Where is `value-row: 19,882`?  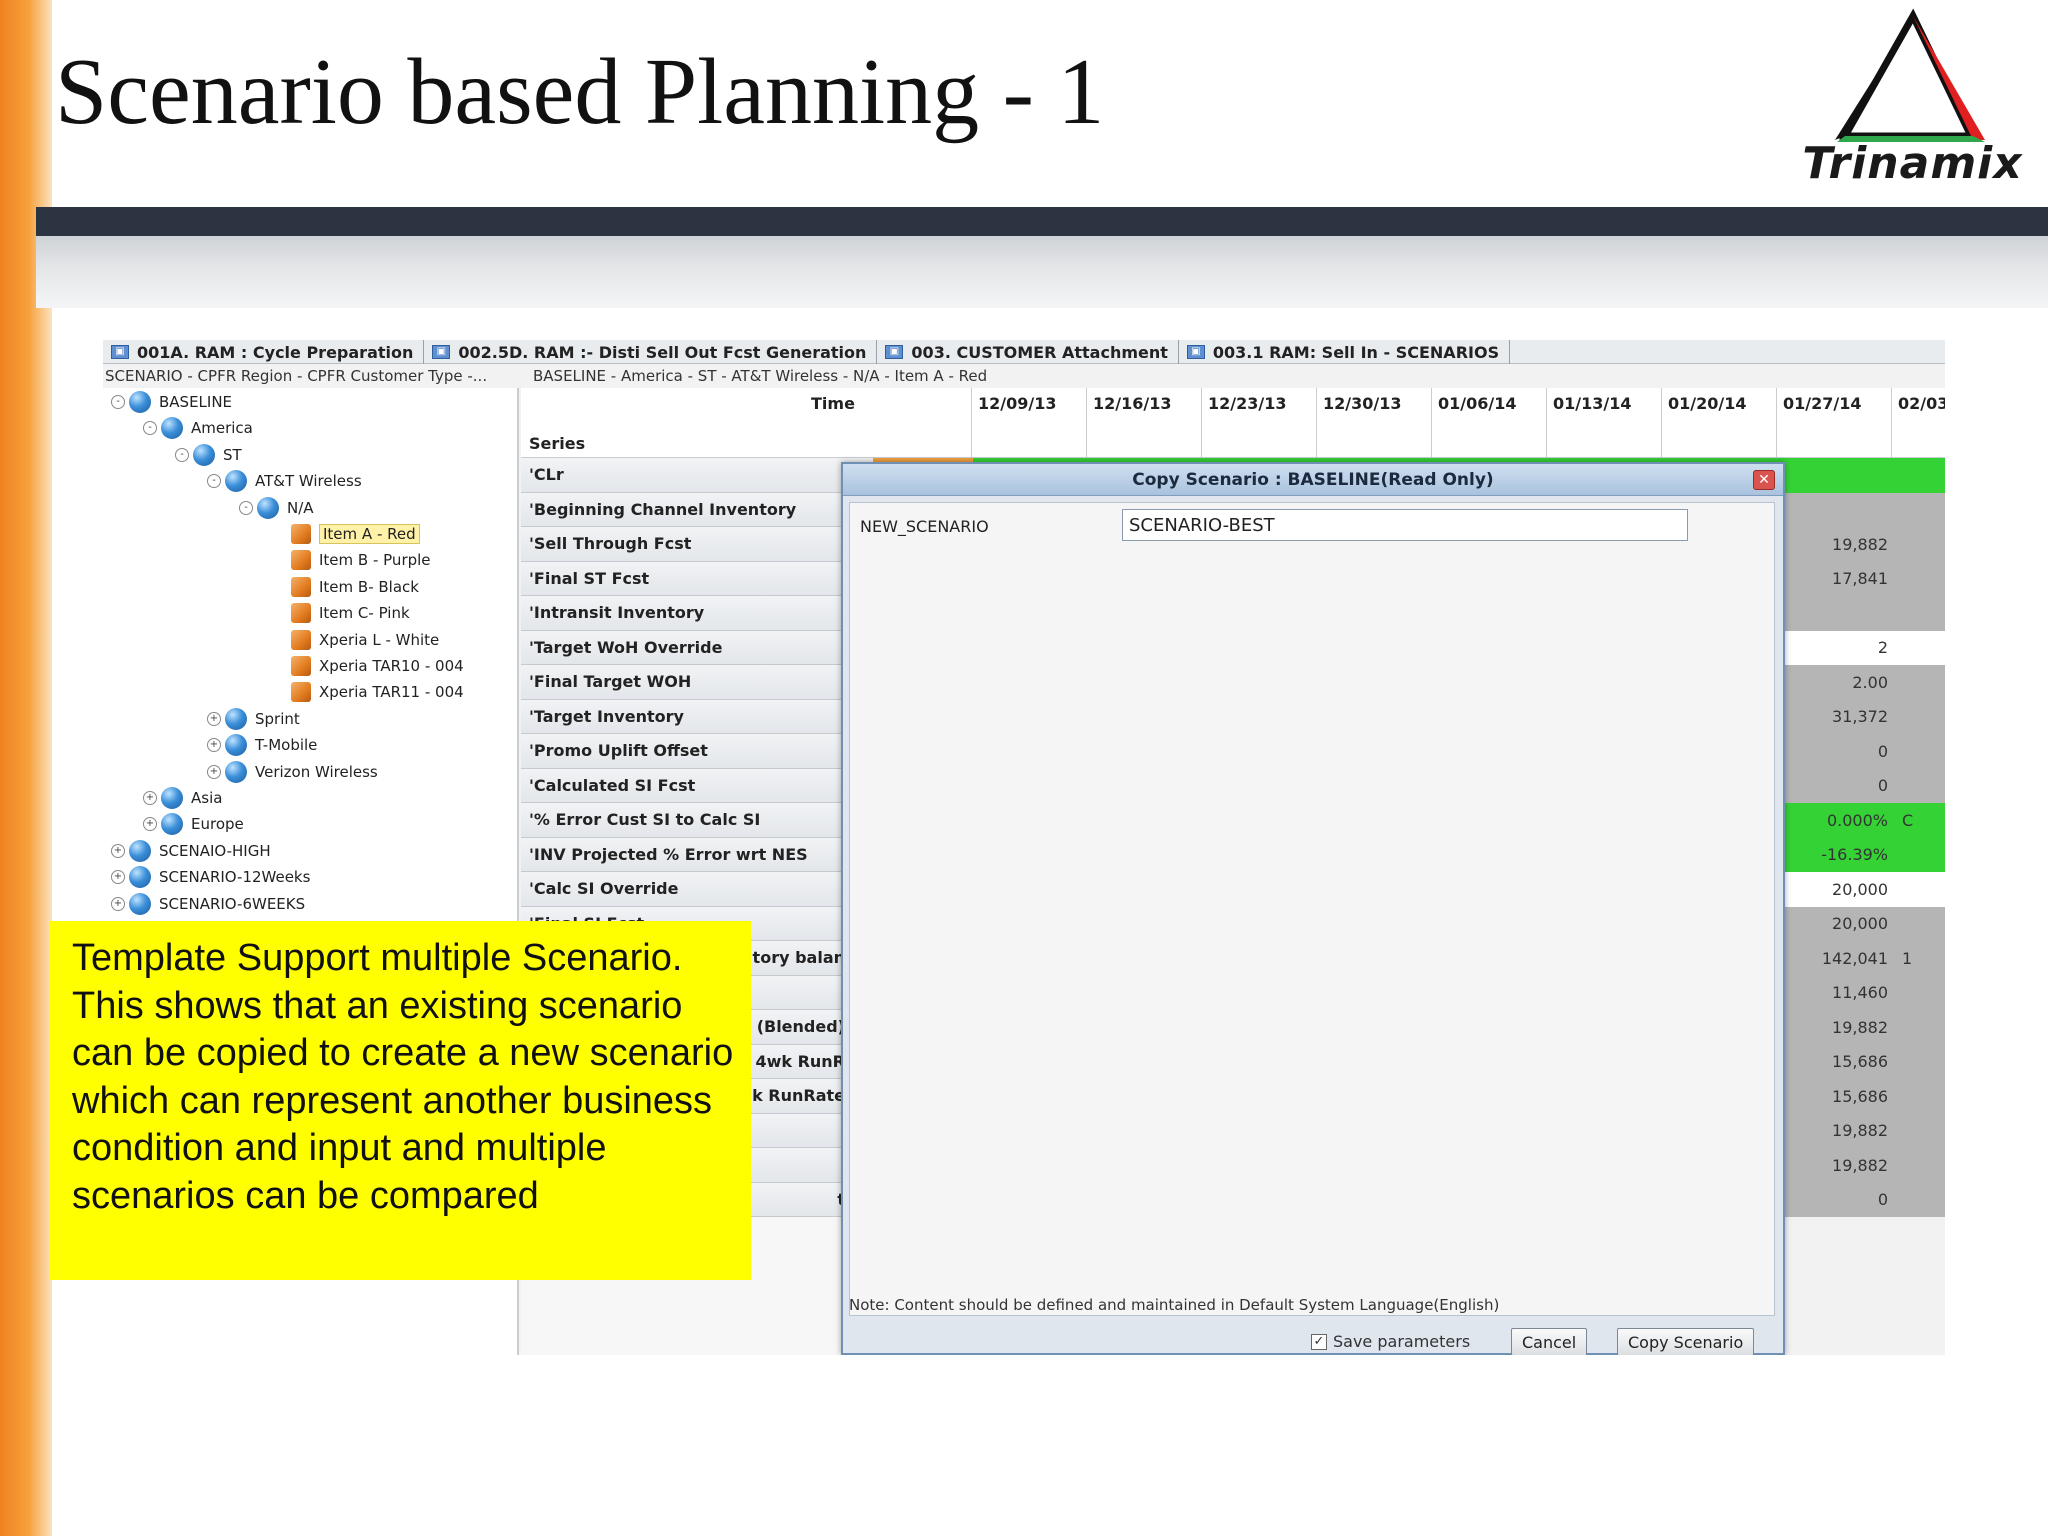
value-row: 19,882 is located at coordinates (1865, 544).